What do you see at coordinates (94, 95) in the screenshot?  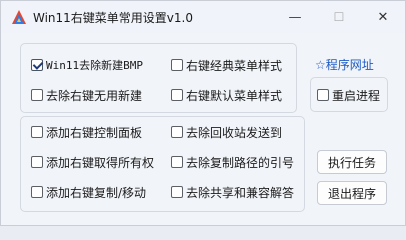 I see `checkbox-label: 去除右键无用新建` at bounding box center [94, 95].